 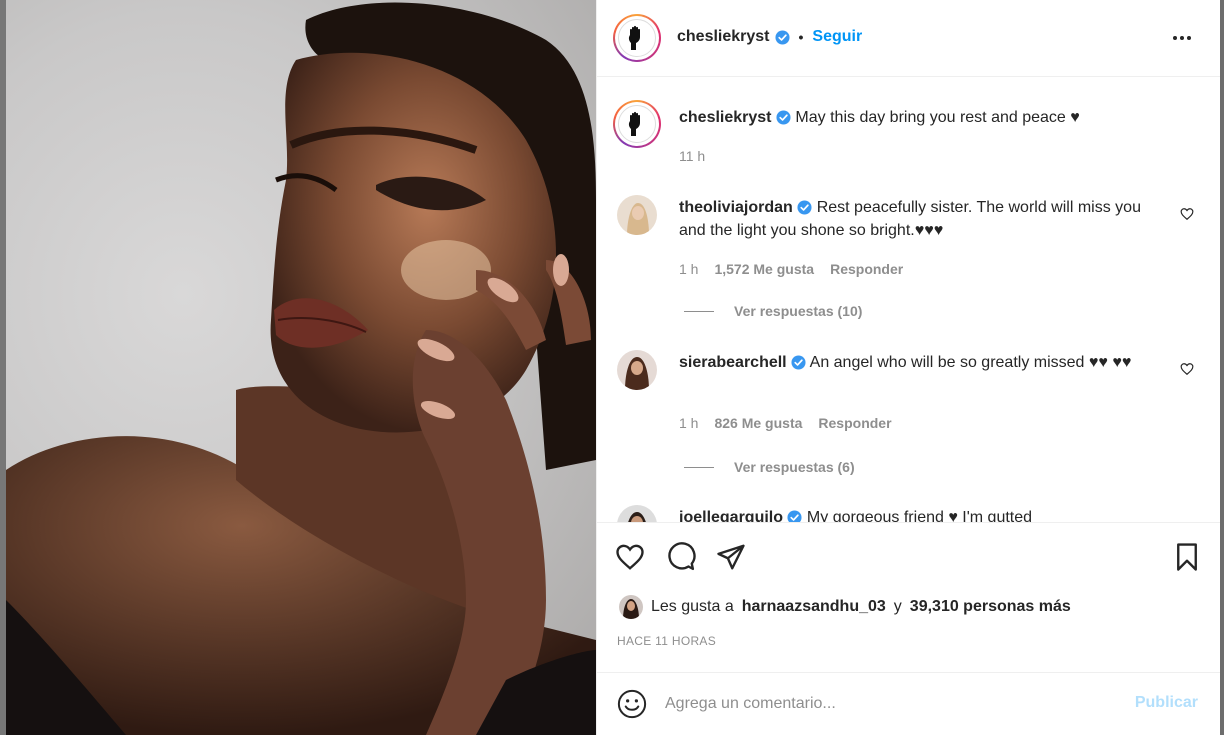 What do you see at coordinates (681, 557) in the screenshot?
I see `comment-icon` at bounding box center [681, 557].